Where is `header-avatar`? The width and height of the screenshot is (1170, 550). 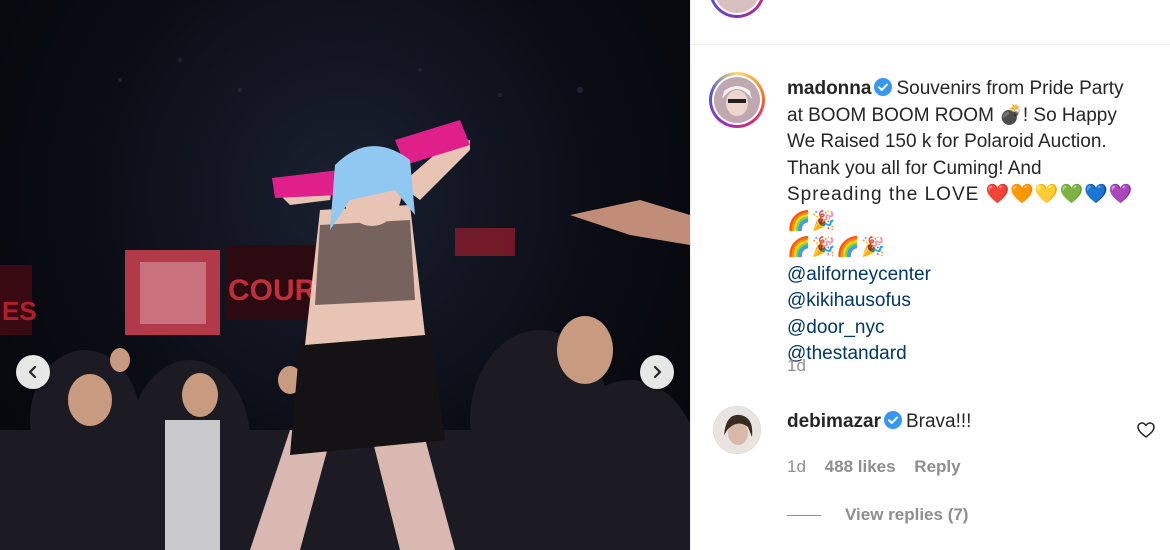 header-avatar is located at coordinates (737, 9).